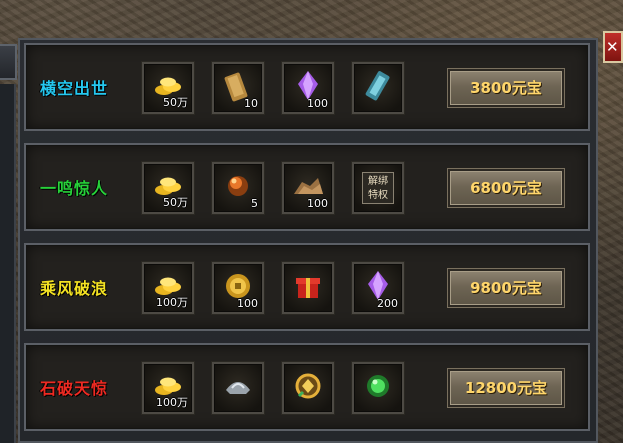  What do you see at coordinates (378, 288) in the screenshot?
I see `reward-slot-purple-crystal: 200` at bounding box center [378, 288].